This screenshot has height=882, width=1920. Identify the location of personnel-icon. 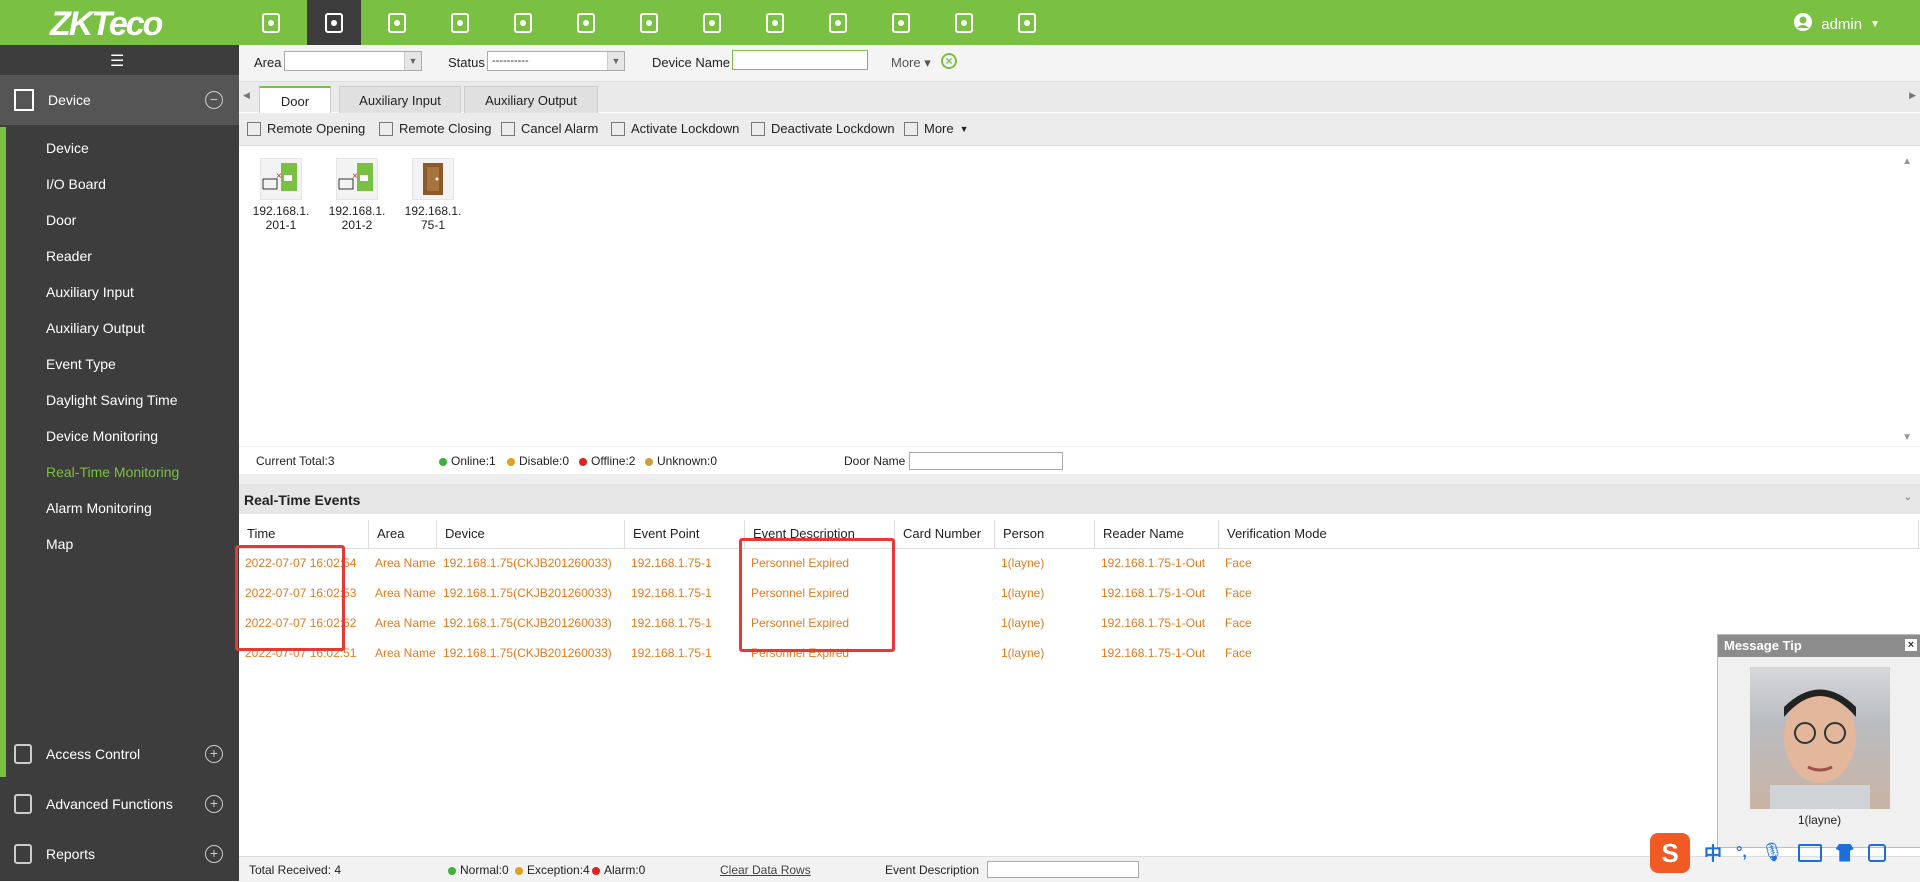
(271, 22).